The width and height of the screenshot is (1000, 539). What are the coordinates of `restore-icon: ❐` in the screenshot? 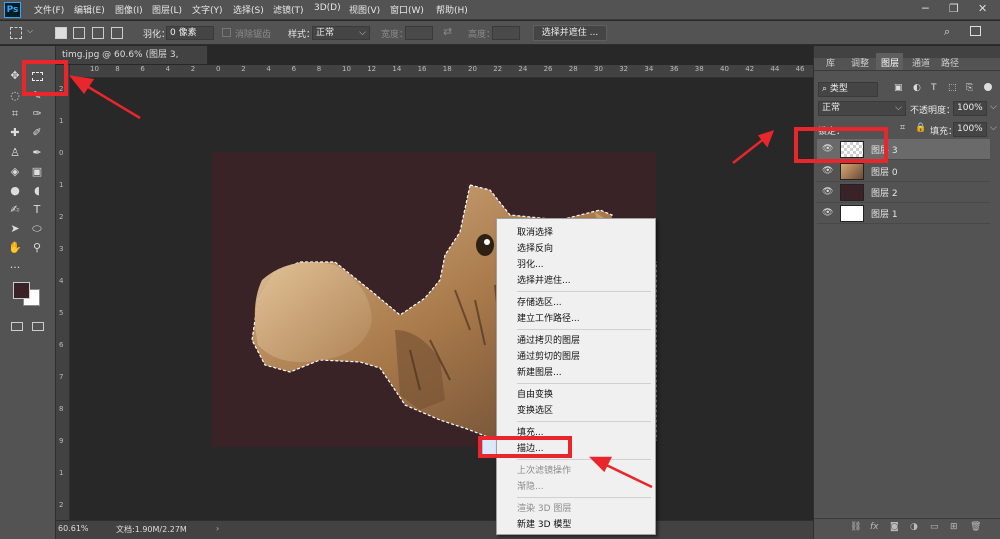 It's located at (954, 8).